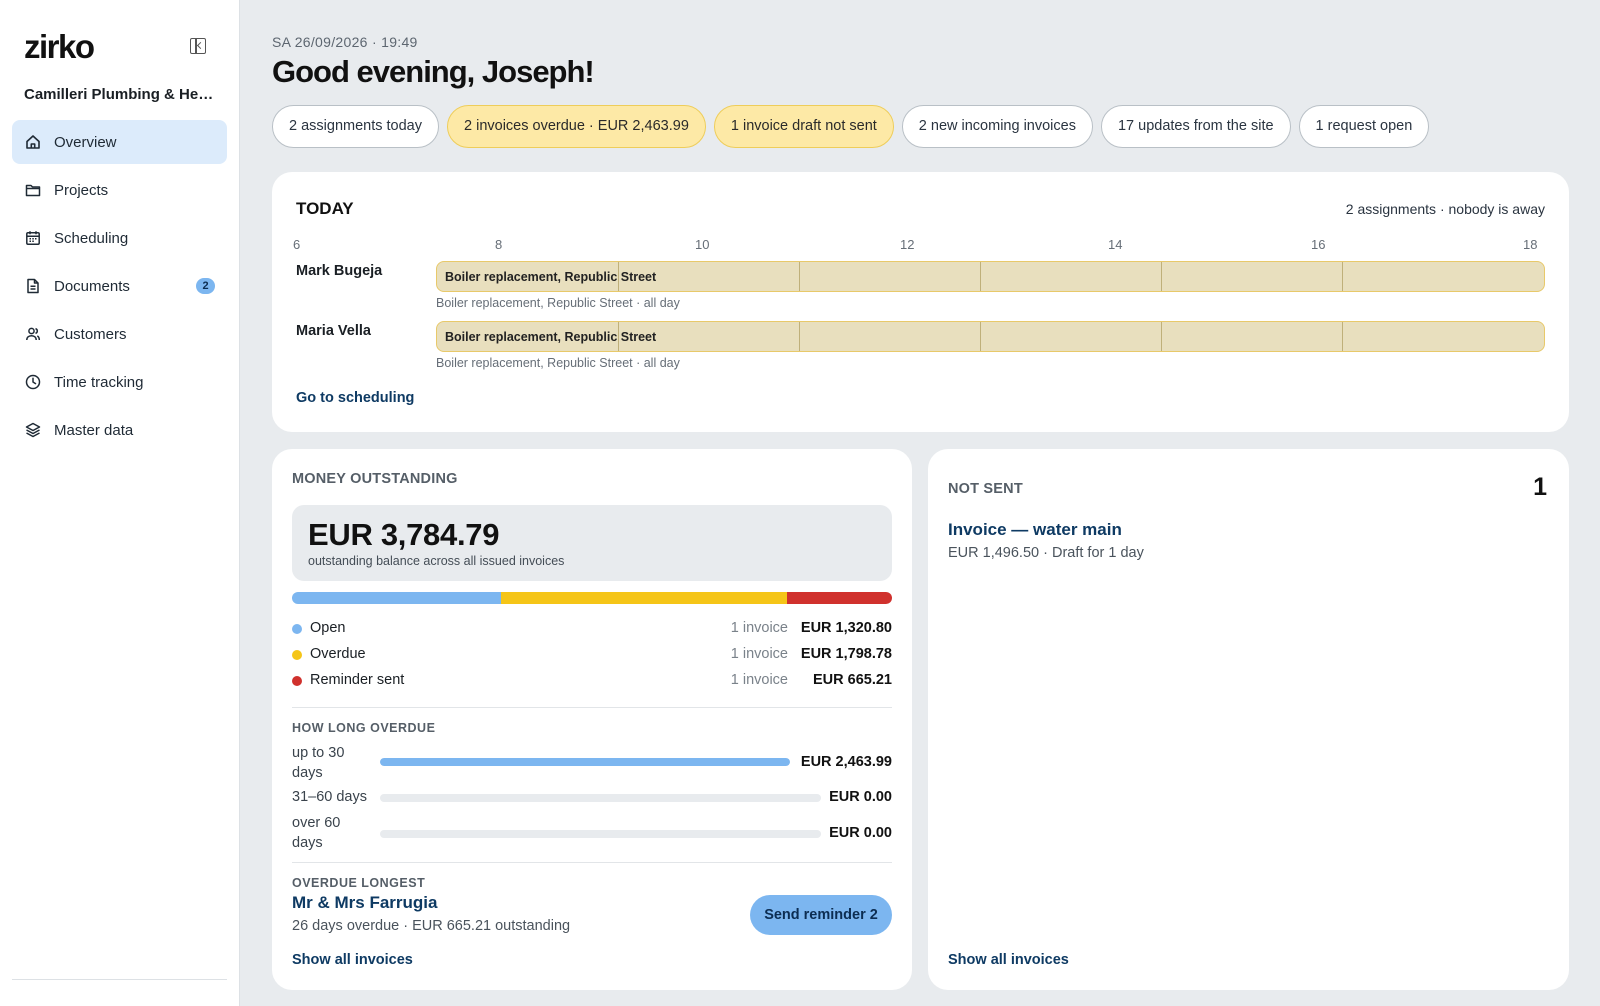  Describe the element at coordinates (119, 142) in the screenshot. I see `sidebar-item-overview: Overview` at that location.